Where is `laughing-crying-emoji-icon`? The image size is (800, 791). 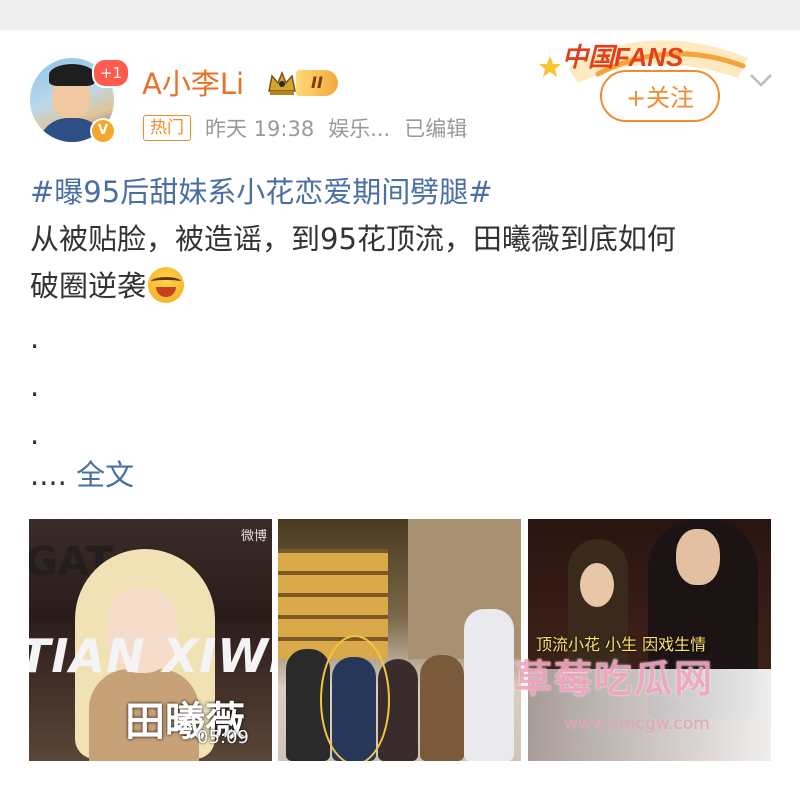
laughing-crying-emoji-icon is located at coordinates (166, 285).